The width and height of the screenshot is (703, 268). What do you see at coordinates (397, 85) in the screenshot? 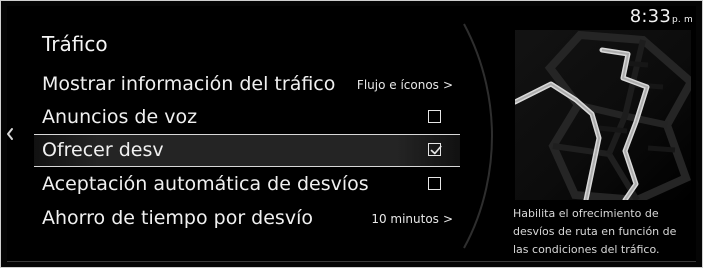
I see `traffic-info-value: Flujo e íconos` at bounding box center [397, 85].